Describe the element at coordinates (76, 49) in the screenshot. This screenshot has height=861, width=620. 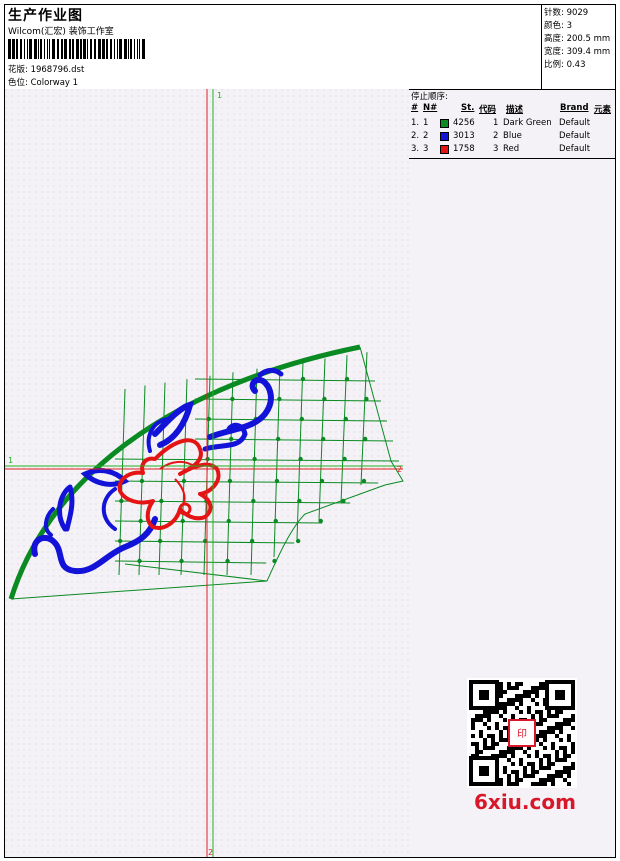
I see `barcode-icon` at that location.